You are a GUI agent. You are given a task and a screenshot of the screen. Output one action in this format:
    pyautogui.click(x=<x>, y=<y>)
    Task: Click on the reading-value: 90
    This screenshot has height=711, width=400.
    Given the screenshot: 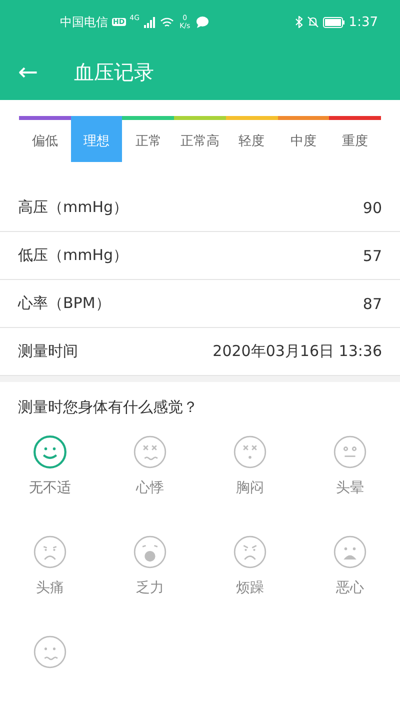 What is the action you would take?
    pyautogui.click(x=372, y=207)
    